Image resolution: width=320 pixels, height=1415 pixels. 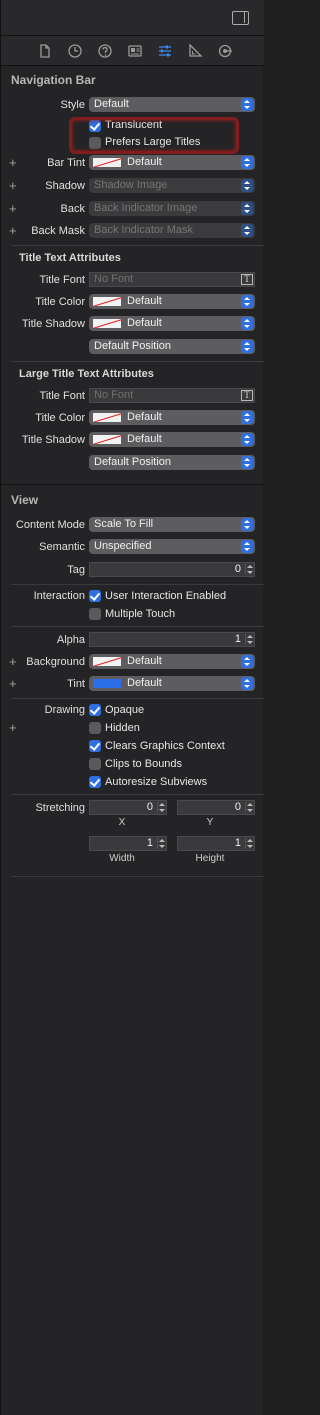 I want to click on stretching-label: Stretching, so click(x=60, y=808).